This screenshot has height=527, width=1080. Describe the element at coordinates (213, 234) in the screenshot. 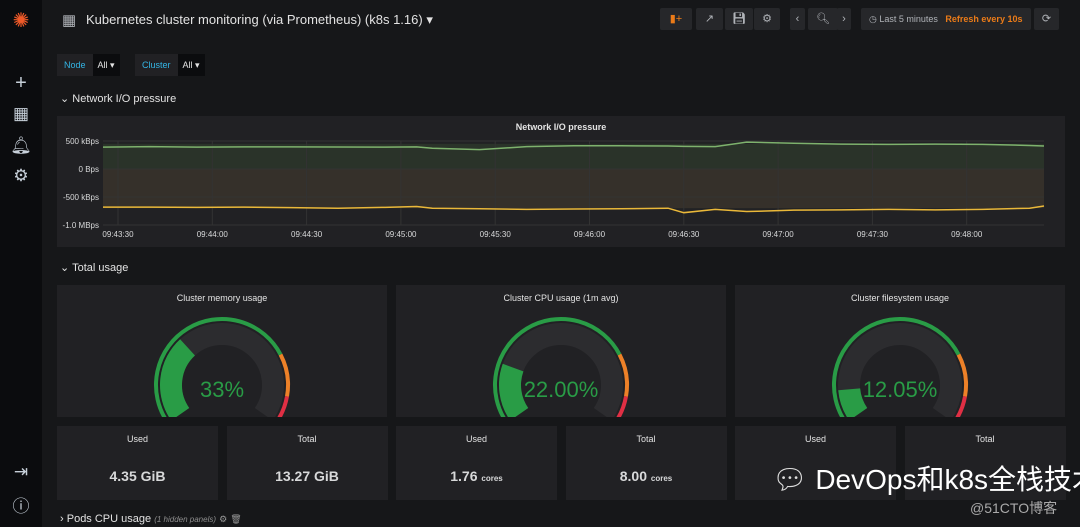

I see `x-tick-label: 09:44:00` at that location.